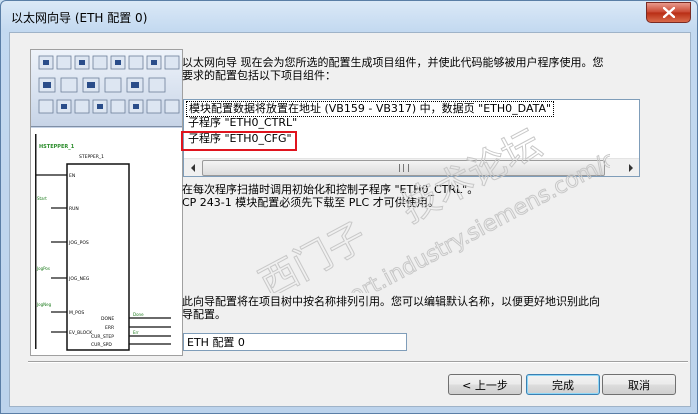  What do you see at coordinates (43, 268) in the screenshot?
I see `svg-text: JogPos` at bounding box center [43, 268].